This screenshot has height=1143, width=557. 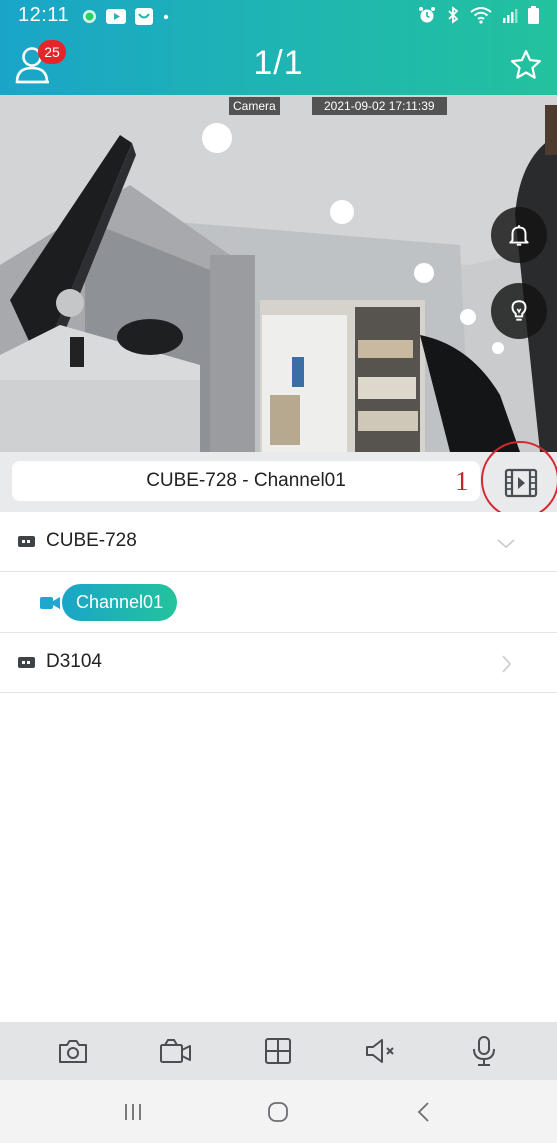 I want to click on snapshot-camera-icon, so click(x=73, y=1051).